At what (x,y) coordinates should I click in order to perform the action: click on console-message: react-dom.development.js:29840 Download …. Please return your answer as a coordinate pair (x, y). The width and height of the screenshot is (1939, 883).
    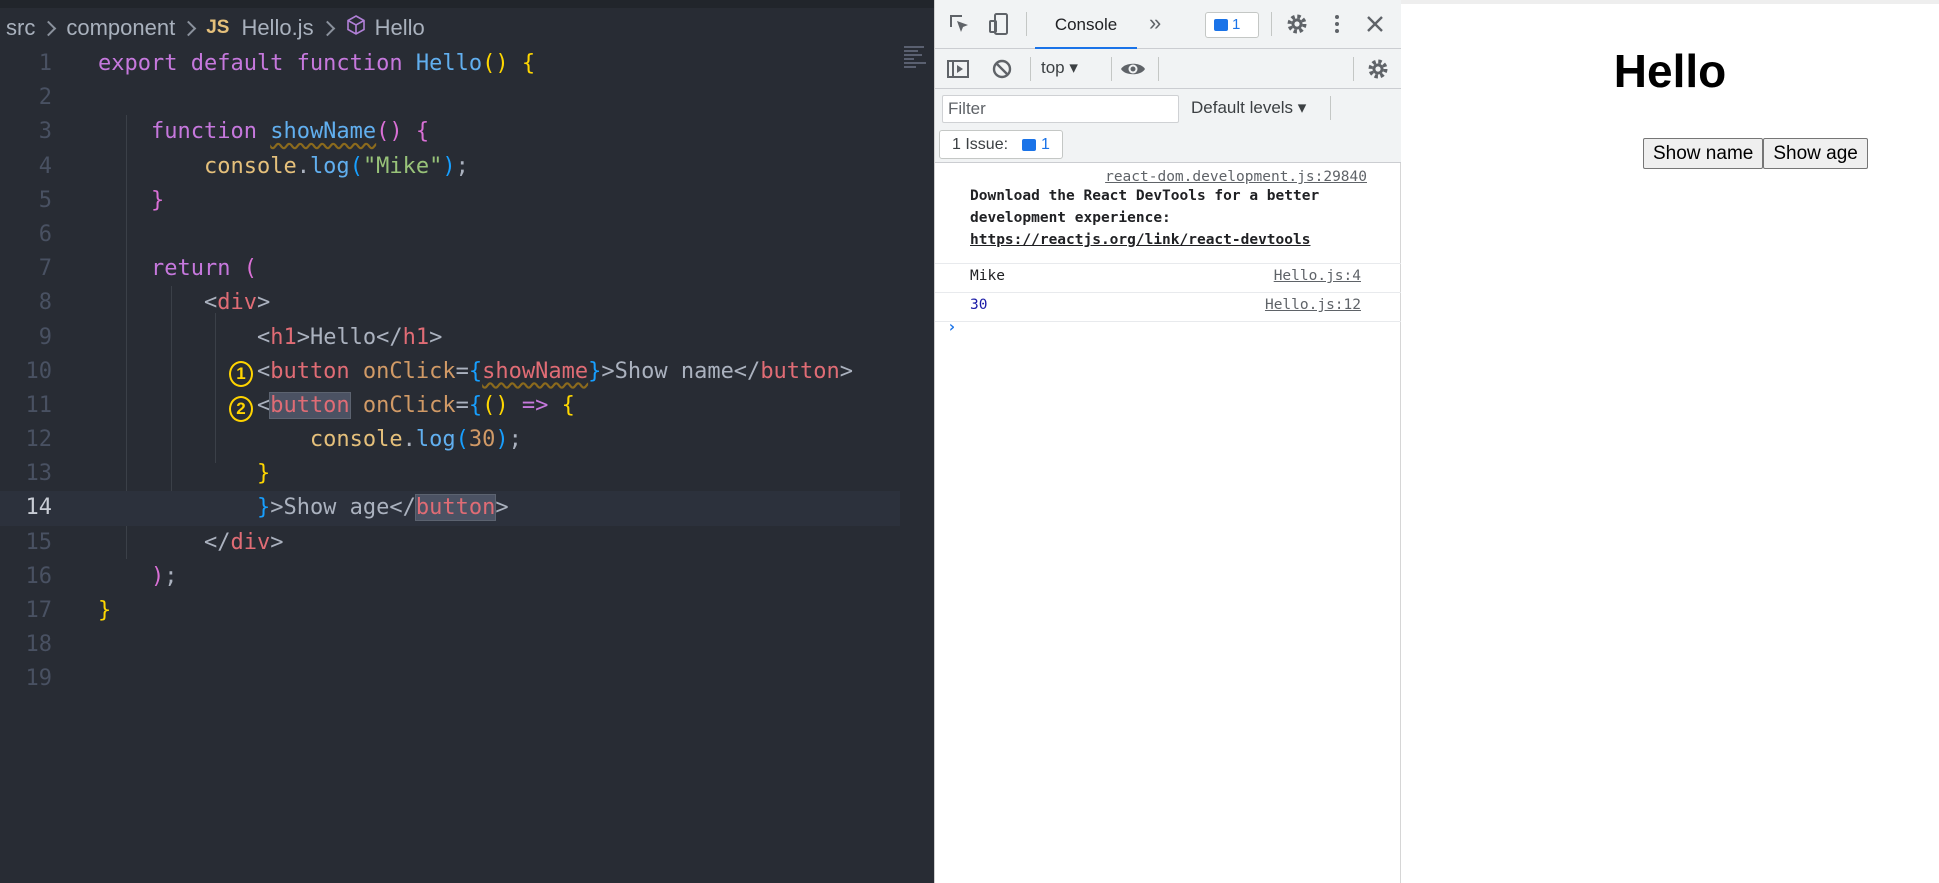
    Looking at the image, I should click on (1168, 213).